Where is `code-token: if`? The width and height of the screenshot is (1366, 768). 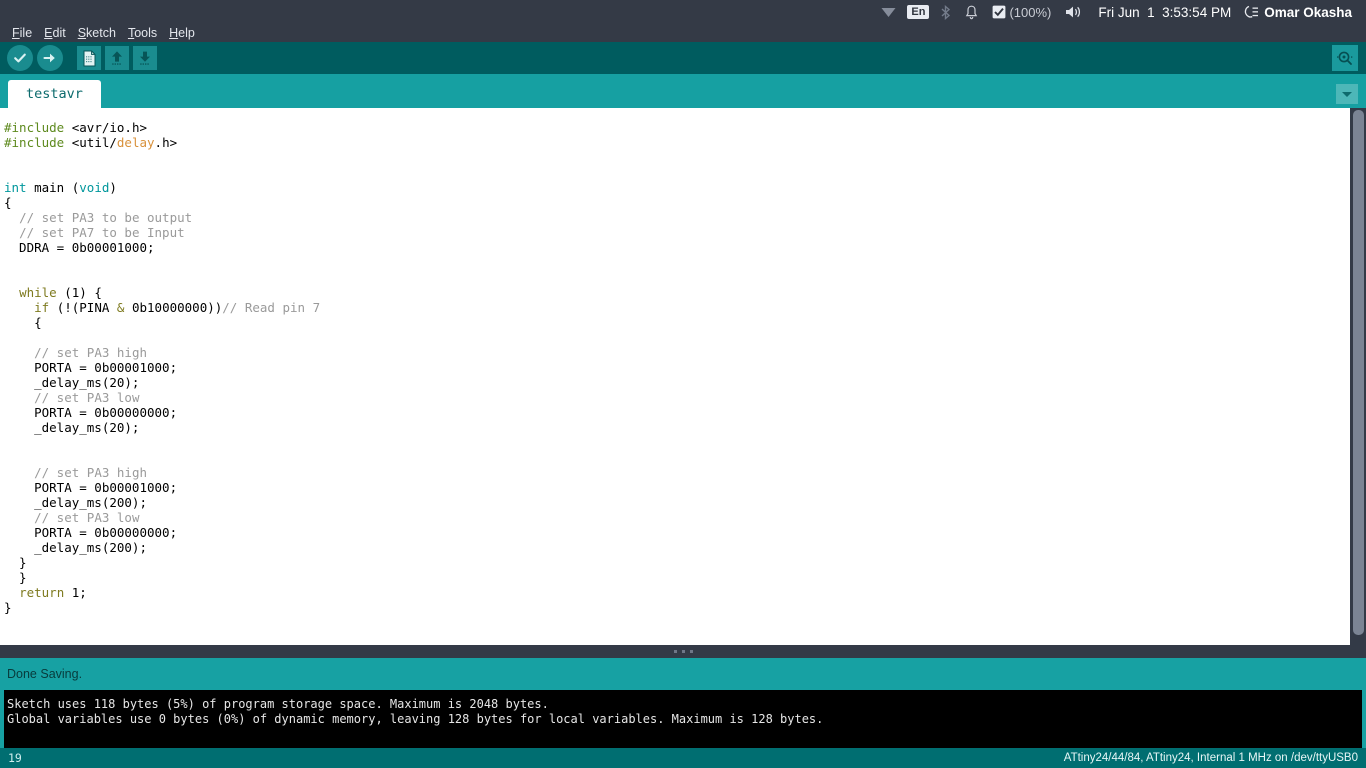
code-token: if is located at coordinates (42, 307).